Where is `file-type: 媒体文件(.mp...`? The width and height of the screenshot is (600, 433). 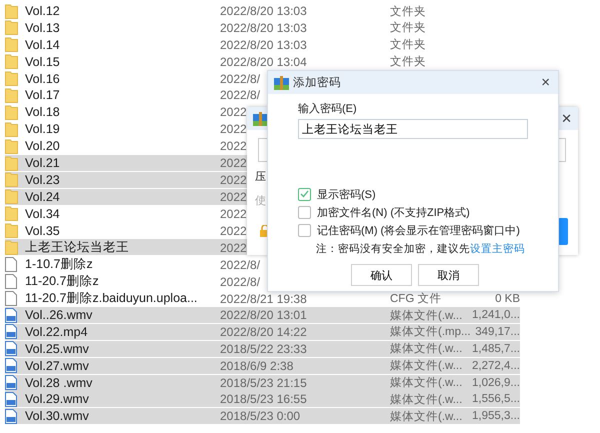
file-type: 媒体文件(.mp... is located at coordinates (430, 332).